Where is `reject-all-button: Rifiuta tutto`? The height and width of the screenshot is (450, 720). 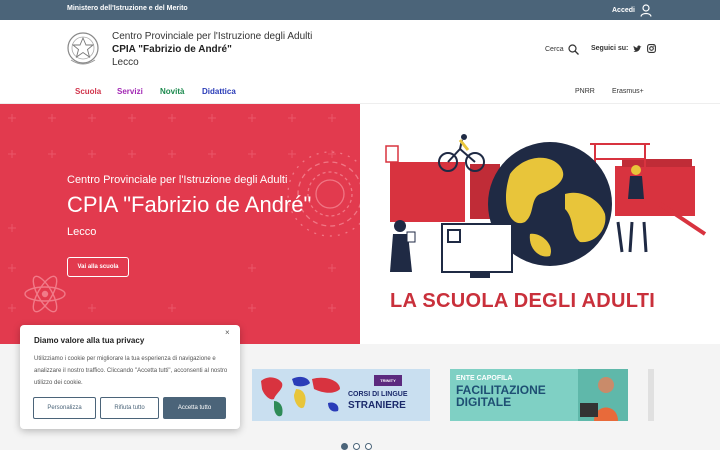 reject-all-button: Rifiuta tutto is located at coordinates (129, 408).